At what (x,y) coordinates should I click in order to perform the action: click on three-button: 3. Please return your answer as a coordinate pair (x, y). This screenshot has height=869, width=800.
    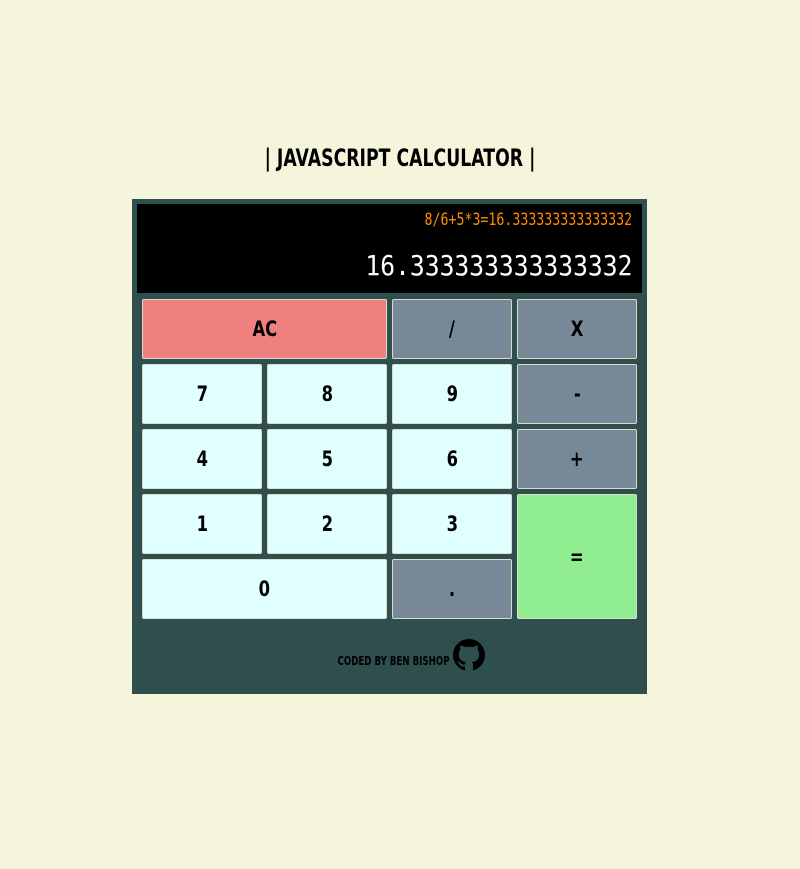
    Looking at the image, I should click on (452, 524).